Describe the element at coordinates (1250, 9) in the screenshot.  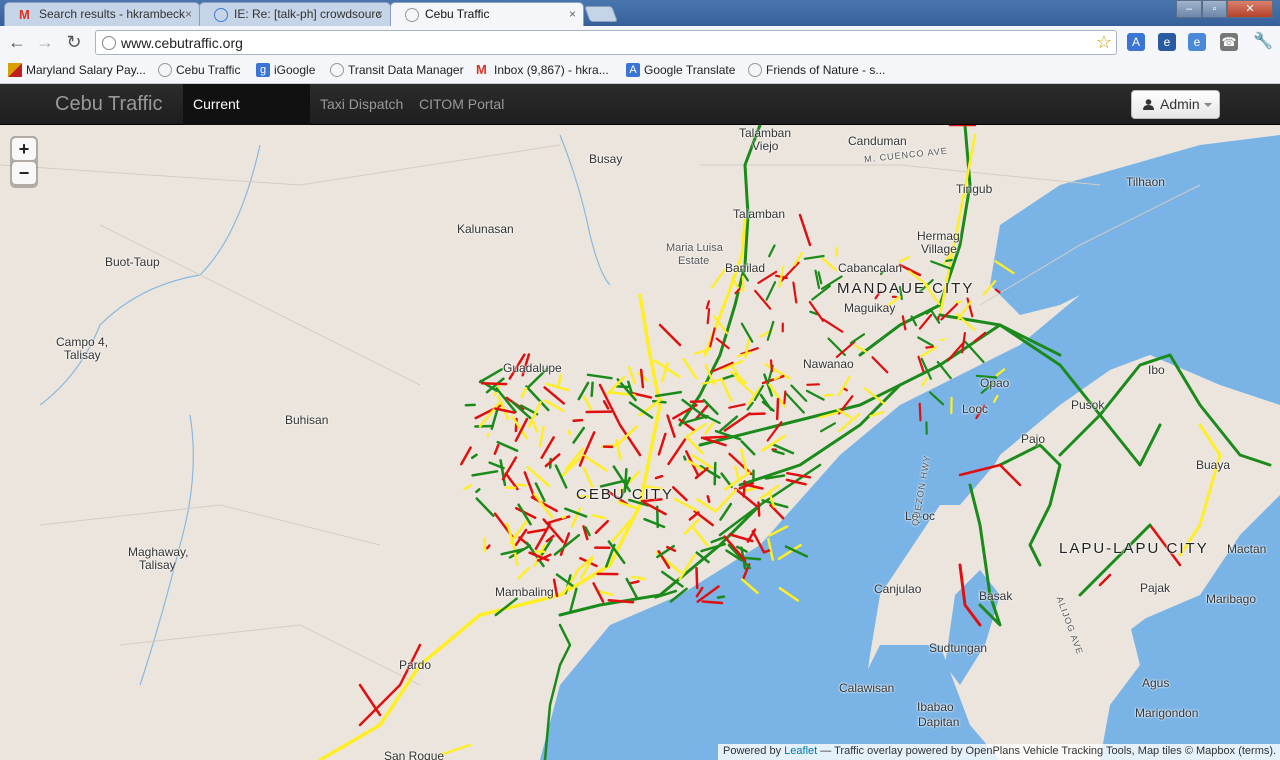
I see `close-window-button: ✕` at that location.